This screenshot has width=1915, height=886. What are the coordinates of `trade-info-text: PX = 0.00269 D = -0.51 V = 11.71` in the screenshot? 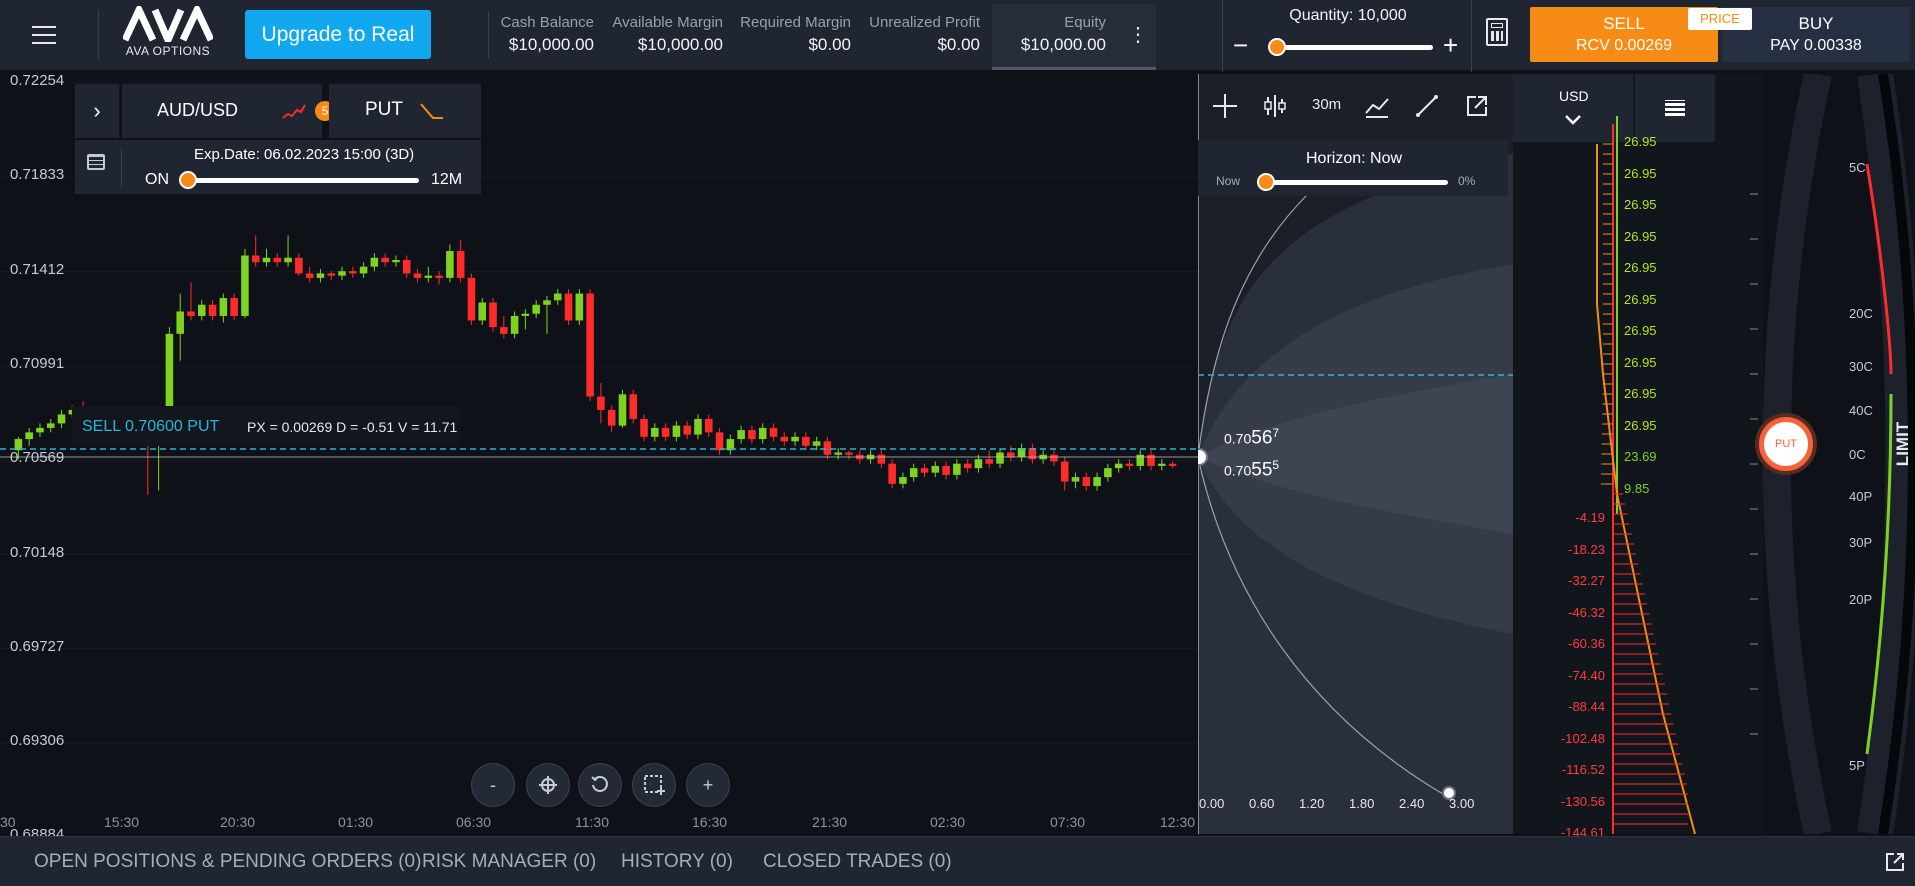 It's located at (352, 427).